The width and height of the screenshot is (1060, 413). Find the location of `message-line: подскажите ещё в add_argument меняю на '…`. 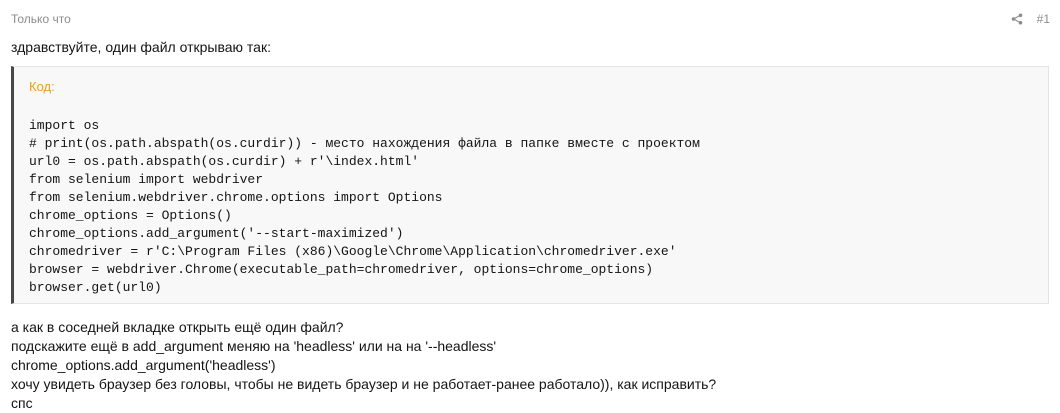

message-line: подскажите ещё в add_argument меняю на '… is located at coordinates (254, 346).